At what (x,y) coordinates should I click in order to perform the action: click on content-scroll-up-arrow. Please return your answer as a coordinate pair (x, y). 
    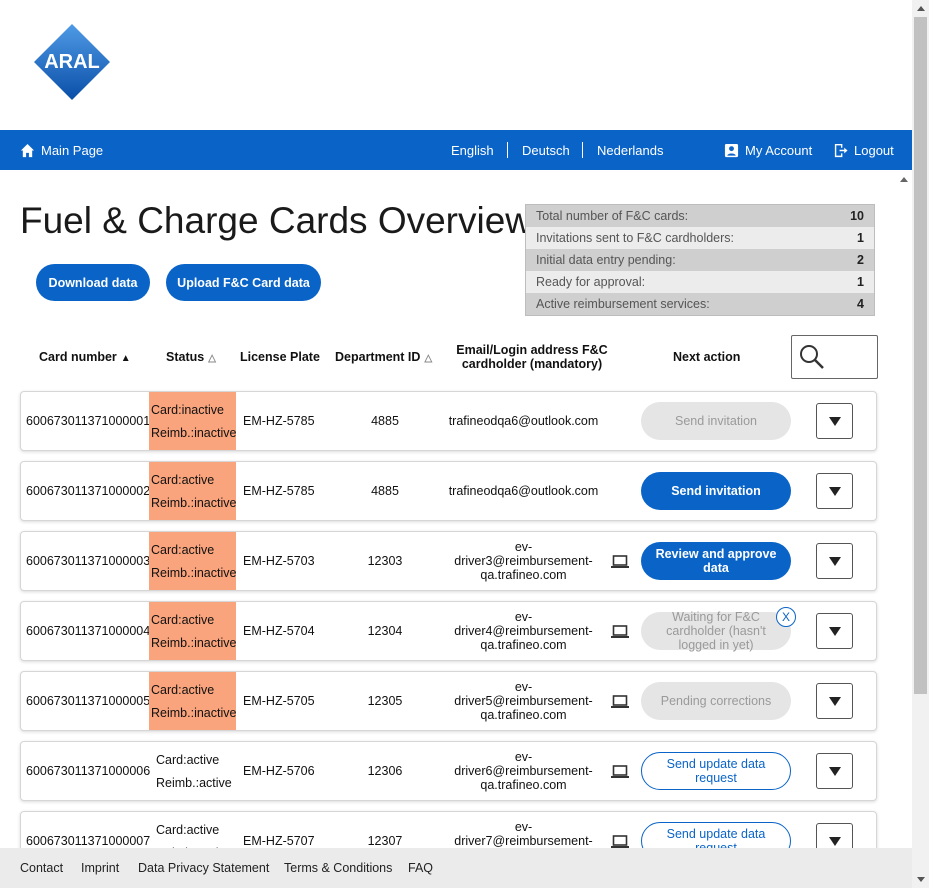
    Looking at the image, I should click on (904, 179).